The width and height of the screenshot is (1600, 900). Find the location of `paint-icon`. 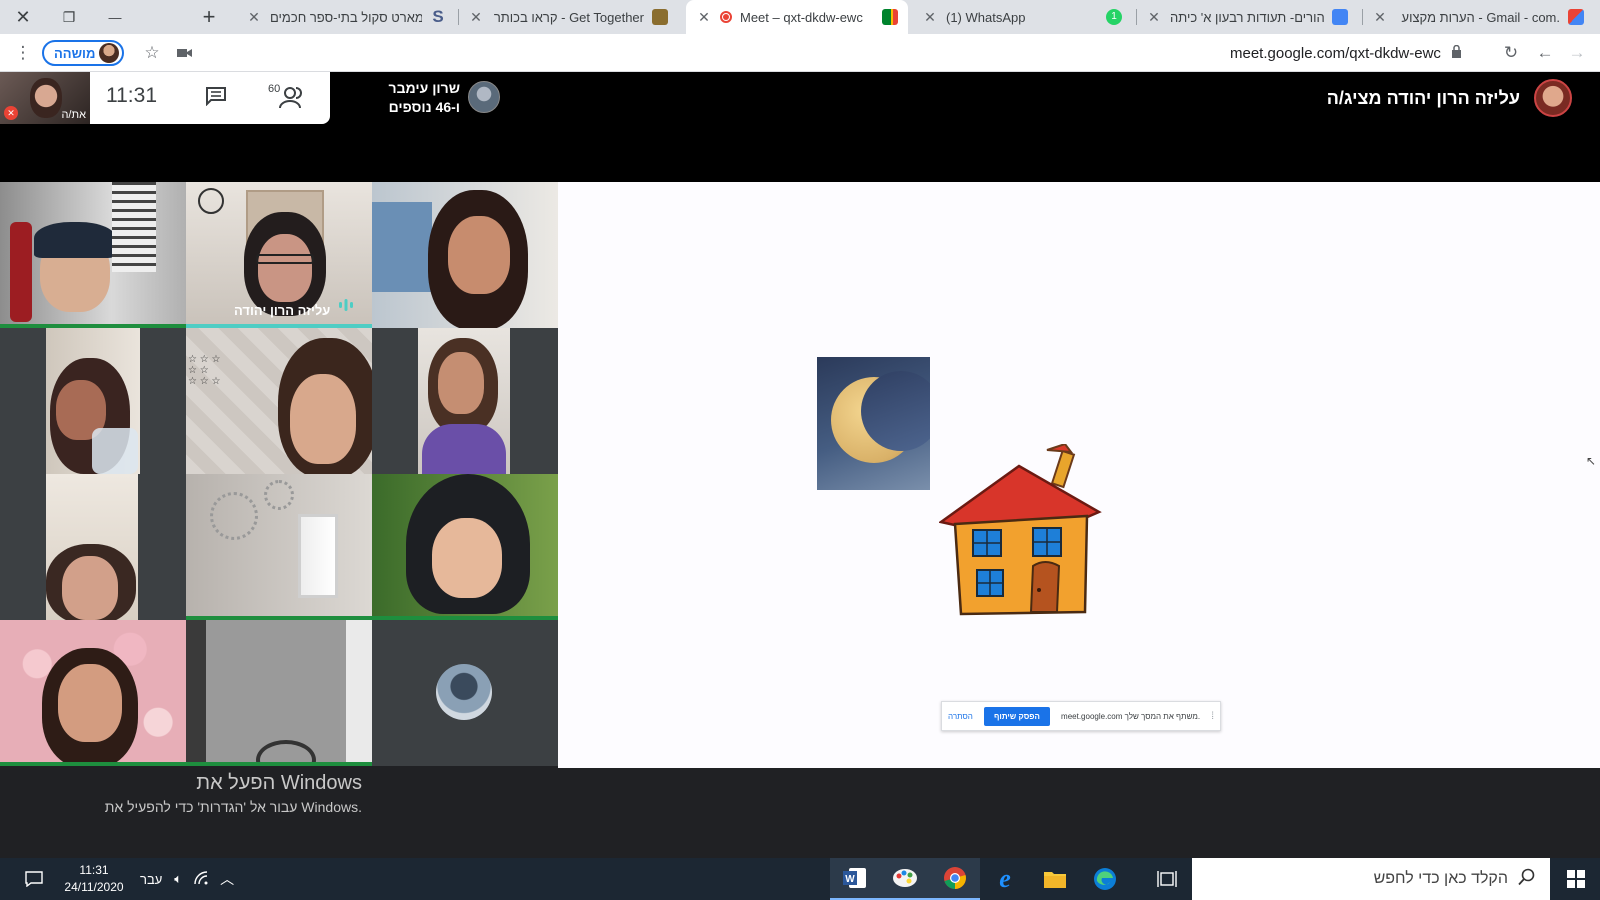

paint-icon is located at coordinates (905, 879).